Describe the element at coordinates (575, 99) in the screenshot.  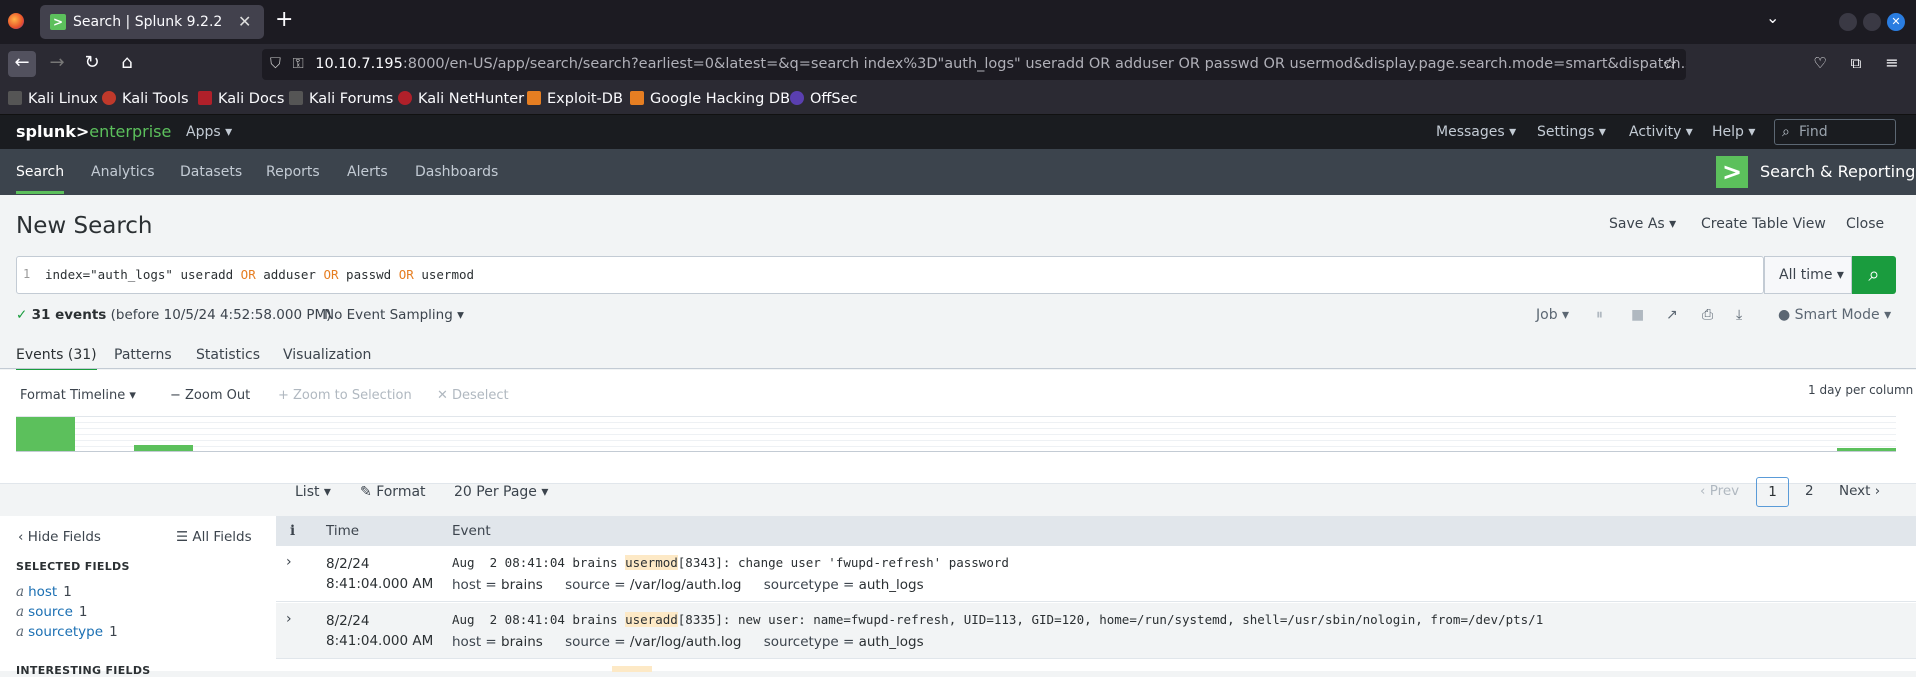
I see `bookmark-exploit-db: Exploit-DB` at that location.